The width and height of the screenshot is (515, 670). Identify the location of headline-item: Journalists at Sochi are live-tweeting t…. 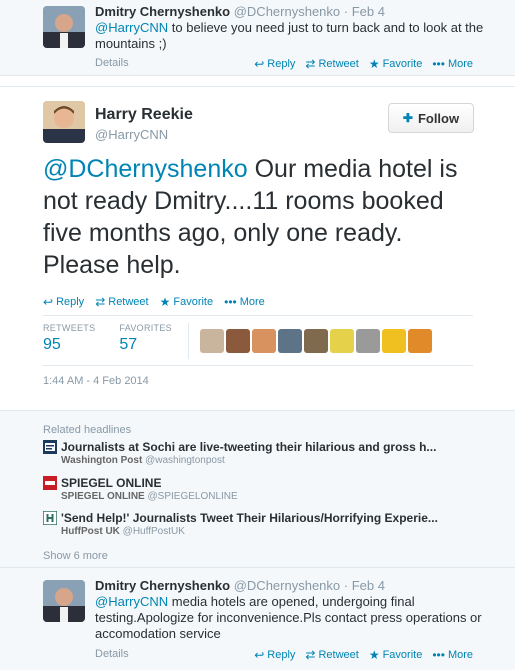
(258, 453).